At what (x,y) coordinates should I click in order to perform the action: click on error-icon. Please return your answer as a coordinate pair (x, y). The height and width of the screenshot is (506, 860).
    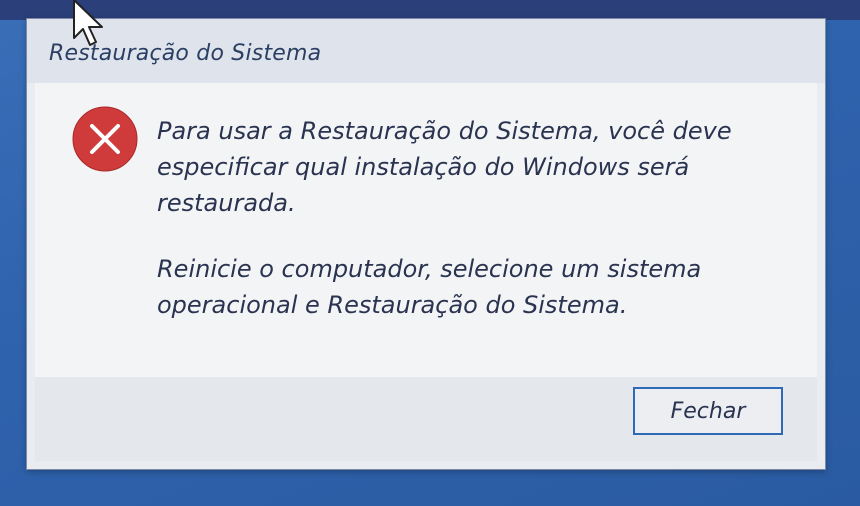
    Looking at the image, I should click on (105, 139).